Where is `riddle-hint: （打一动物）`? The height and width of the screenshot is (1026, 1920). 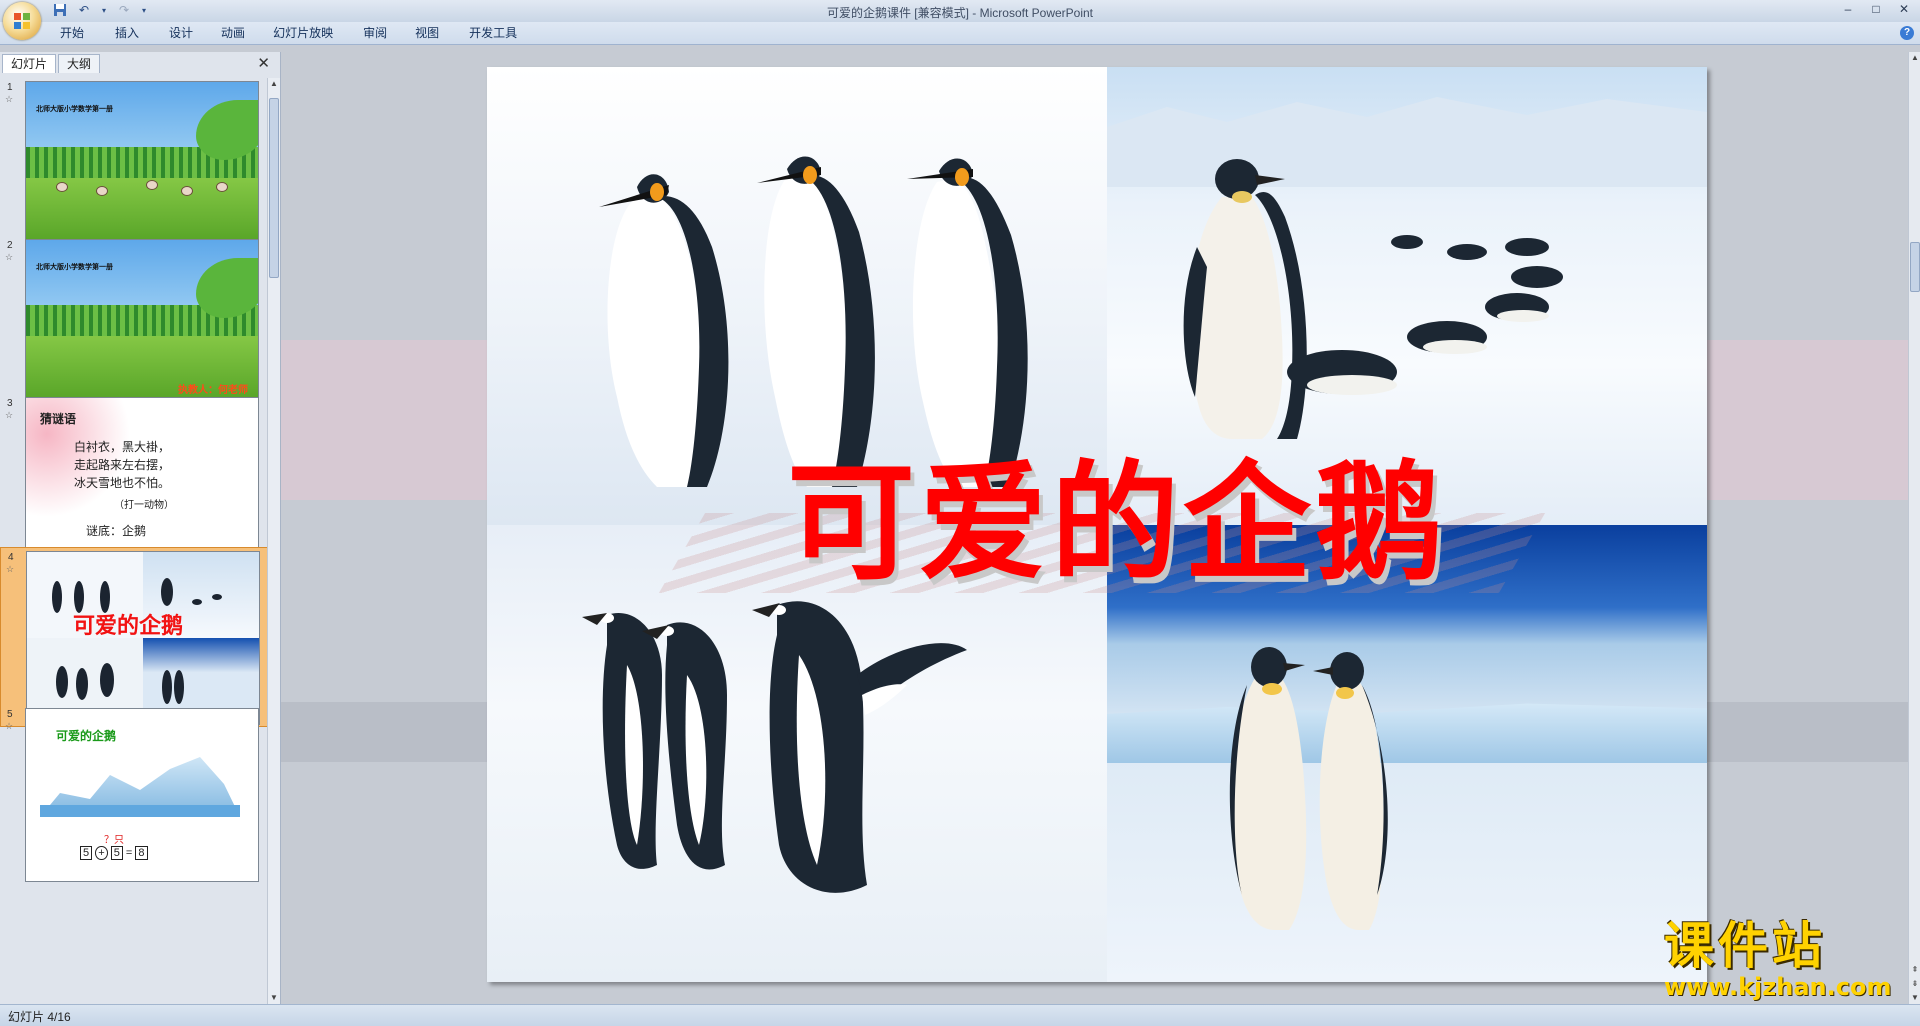 riddle-hint: （打一动物） is located at coordinates (144, 505).